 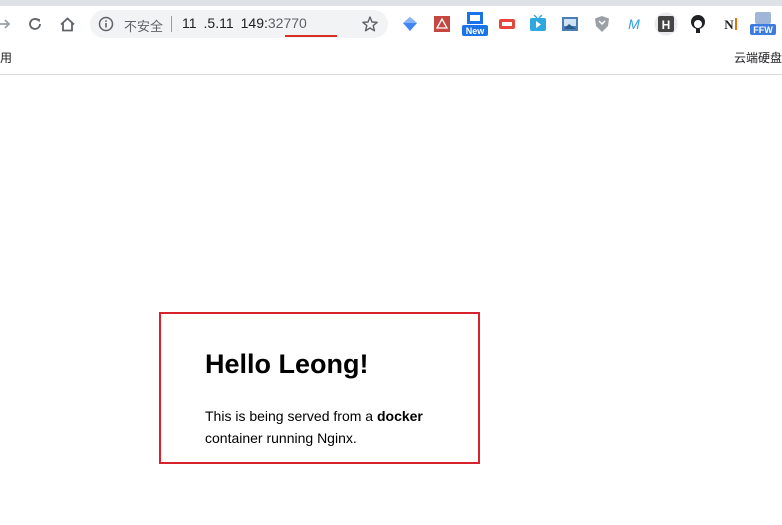 What do you see at coordinates (291, 416) in the screenshot?
I see `paragraph-text-before: This is being served from a` at bounding box center [291, 416].